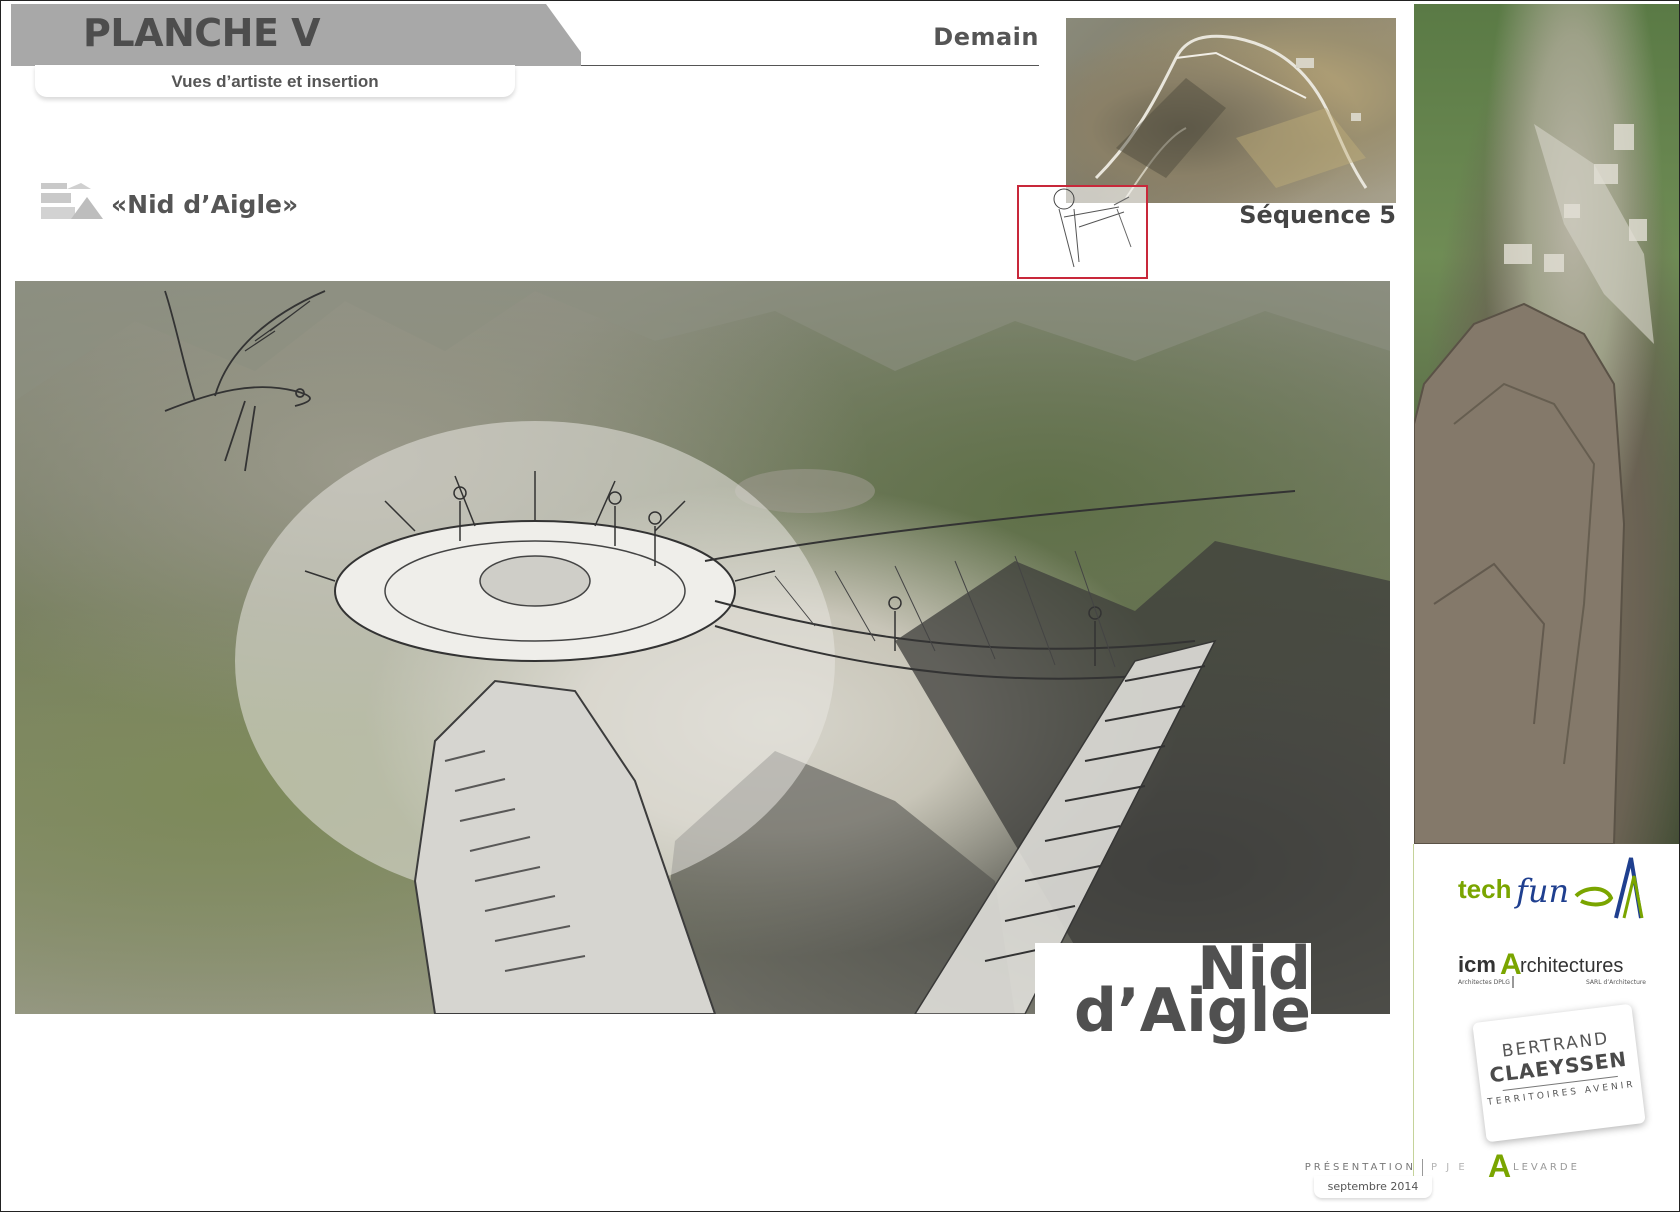 This screenshot has height=1212, width=1680. I want to click on aerial-thumbnail, so click(1231, 110).